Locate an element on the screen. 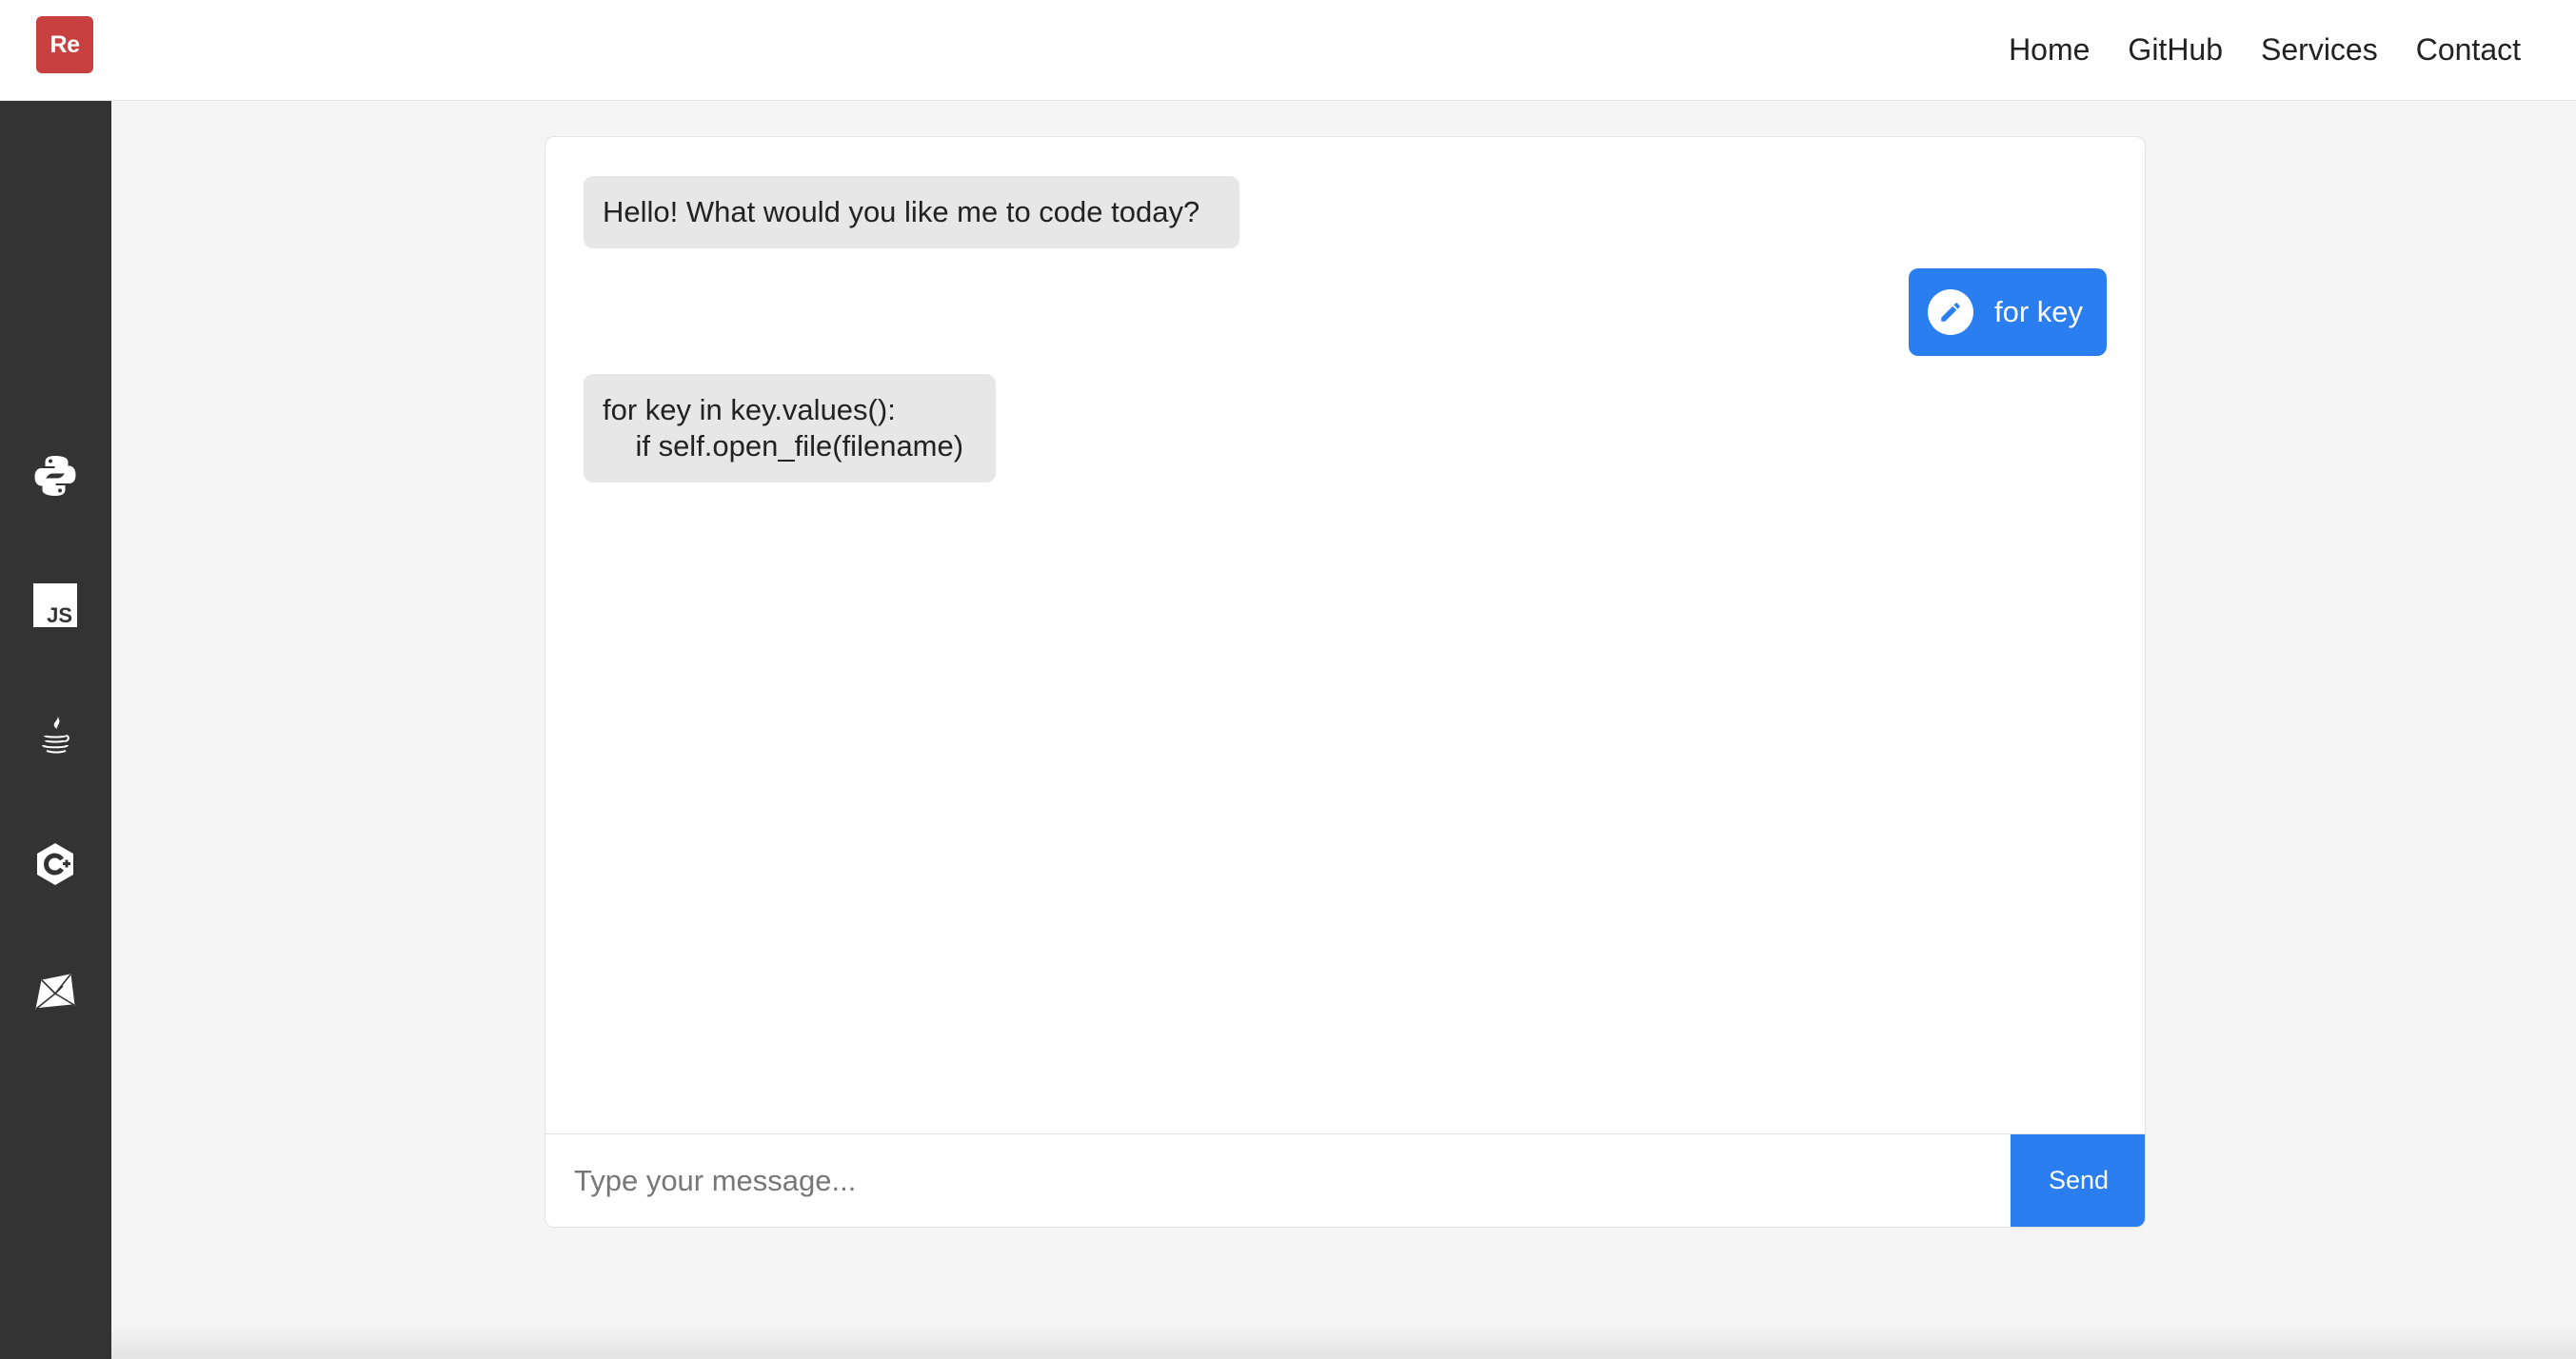 This screenshot has height=1359, width=2576. python-icon is located at coordinates (55, 475).